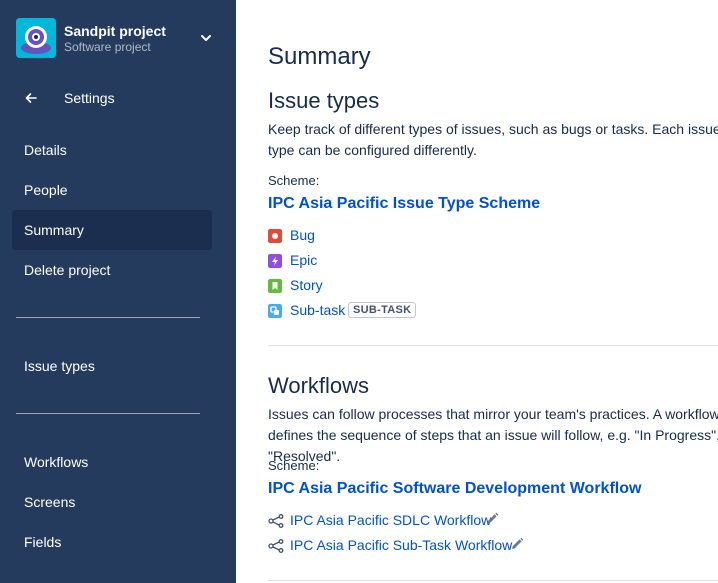 The image size is (718, 583). I want to click on sidebar-item-label: Summary, so click(54, 230).